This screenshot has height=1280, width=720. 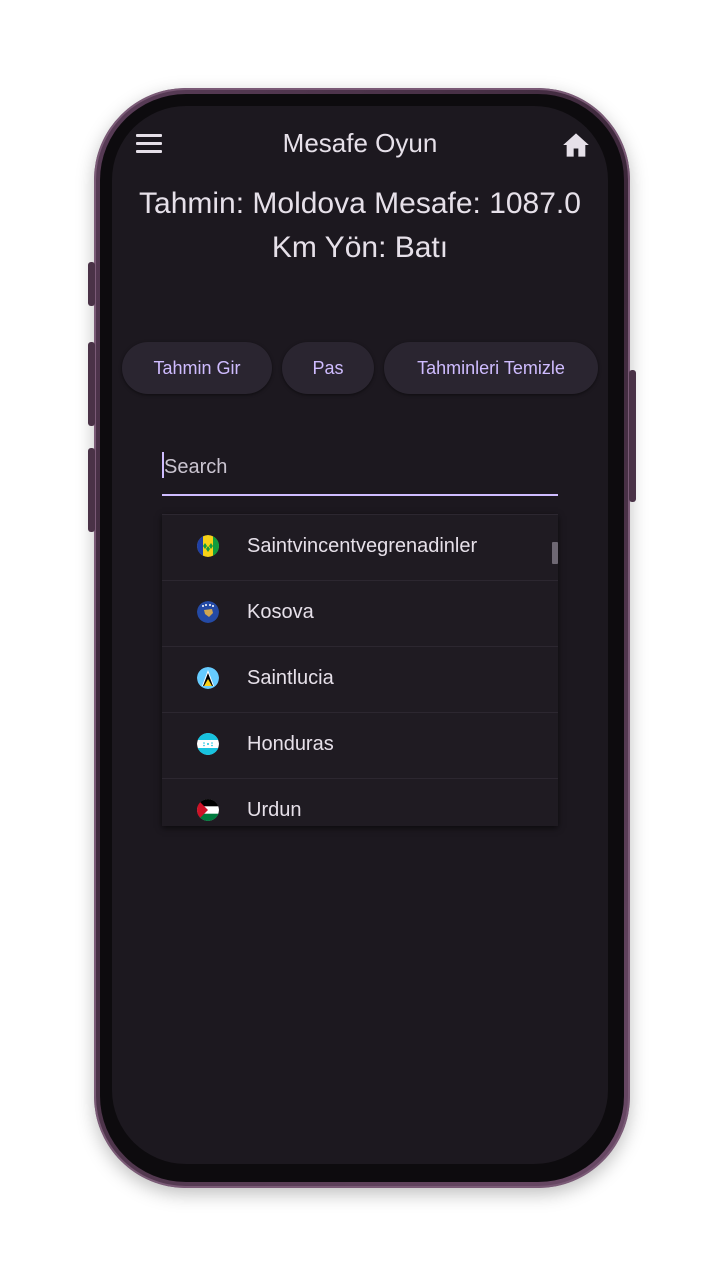 I want to click on dropdown-scrollbar, so click(x=555, y=553).